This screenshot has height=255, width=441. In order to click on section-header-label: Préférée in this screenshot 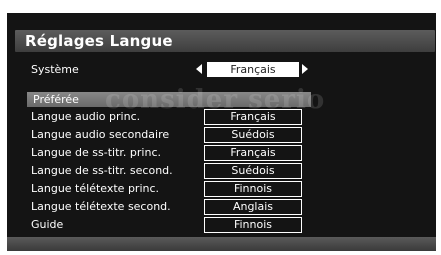, I will do `click(56, 99)`.